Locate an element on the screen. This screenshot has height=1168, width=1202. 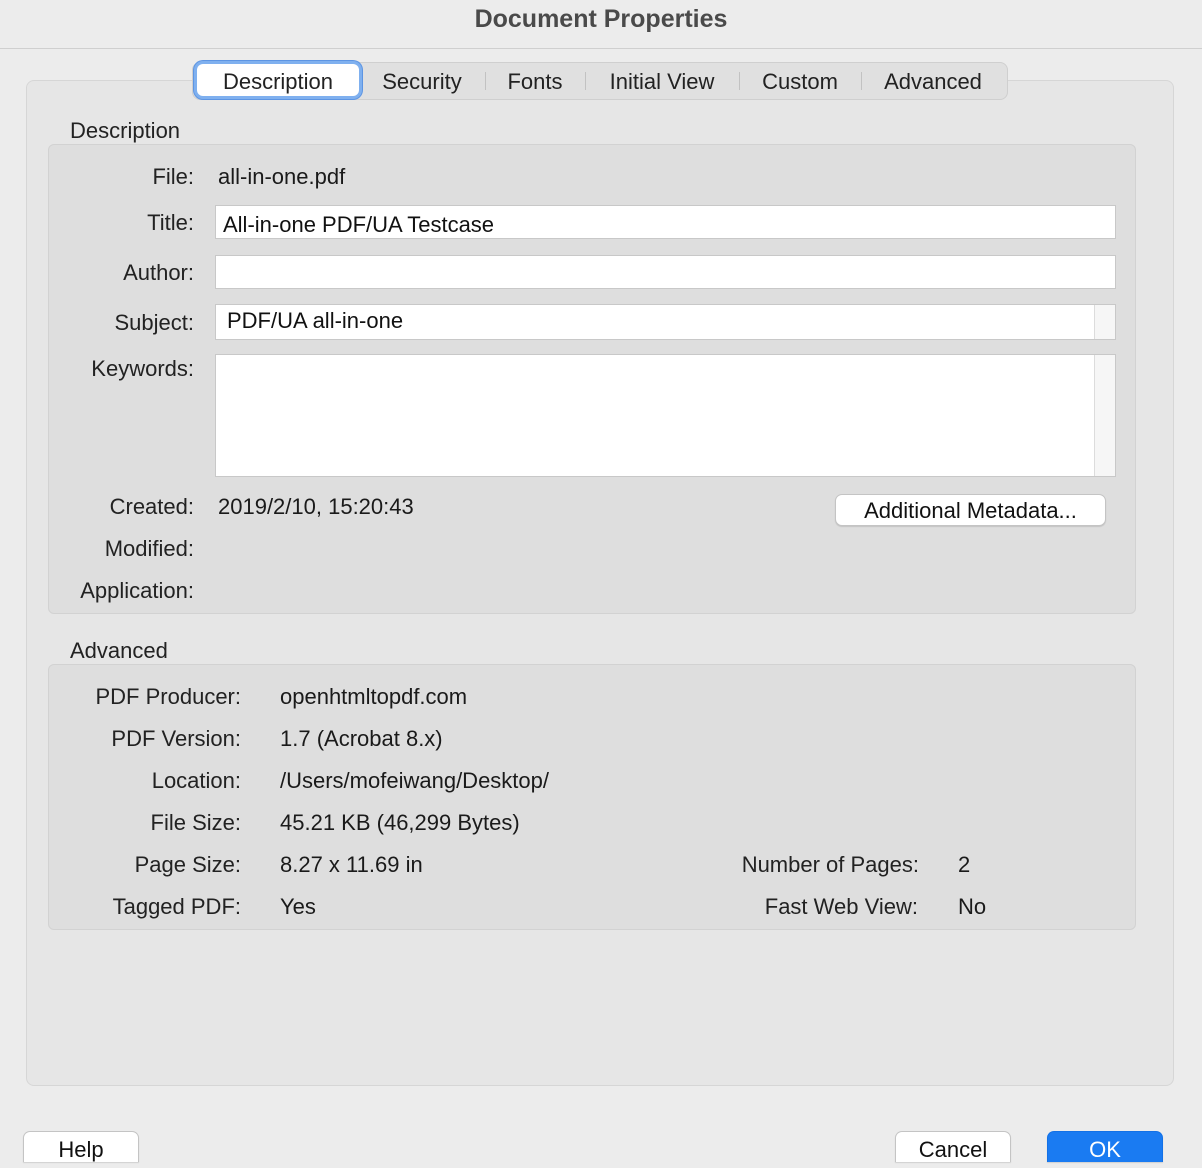
tagged-pdf-label: Tagged PDF: is located at coordinates (176, 906).